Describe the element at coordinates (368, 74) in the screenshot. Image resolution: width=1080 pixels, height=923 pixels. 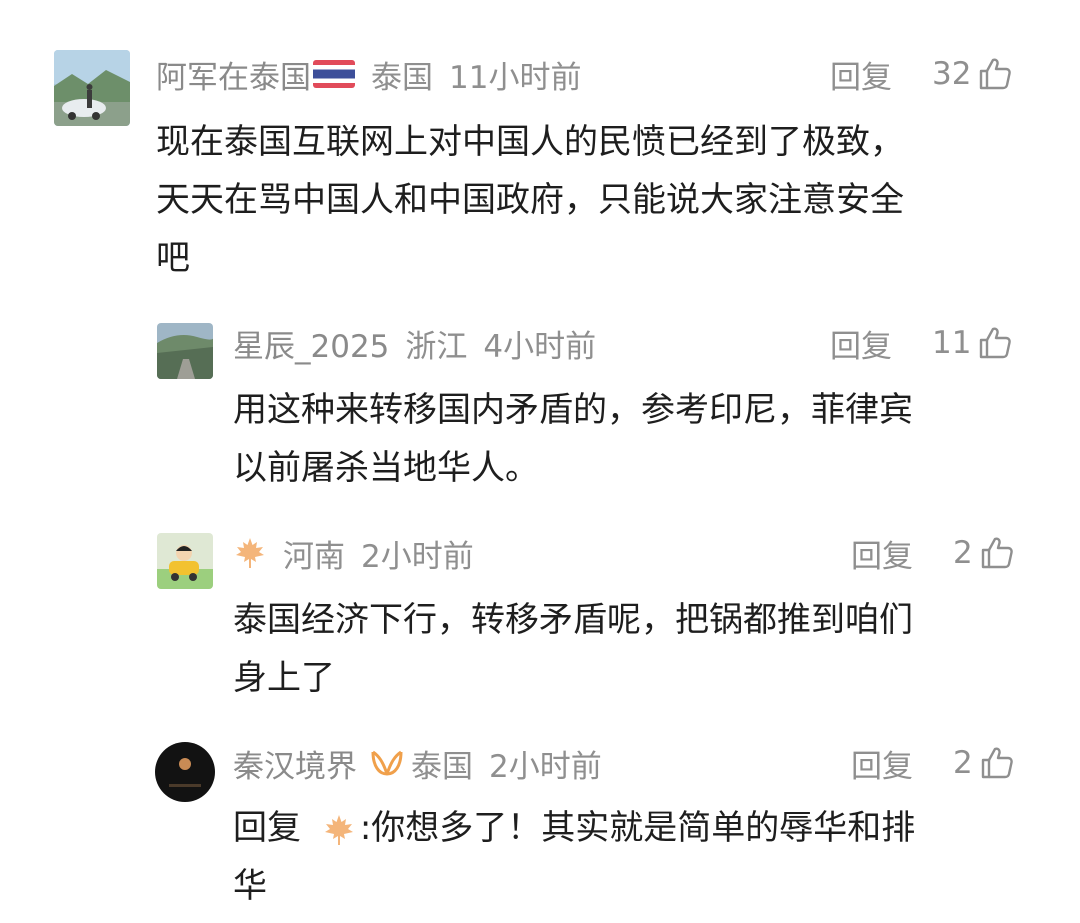
I see `comment-meta: 阿军在泰国 泰国 11小时前` at that location.